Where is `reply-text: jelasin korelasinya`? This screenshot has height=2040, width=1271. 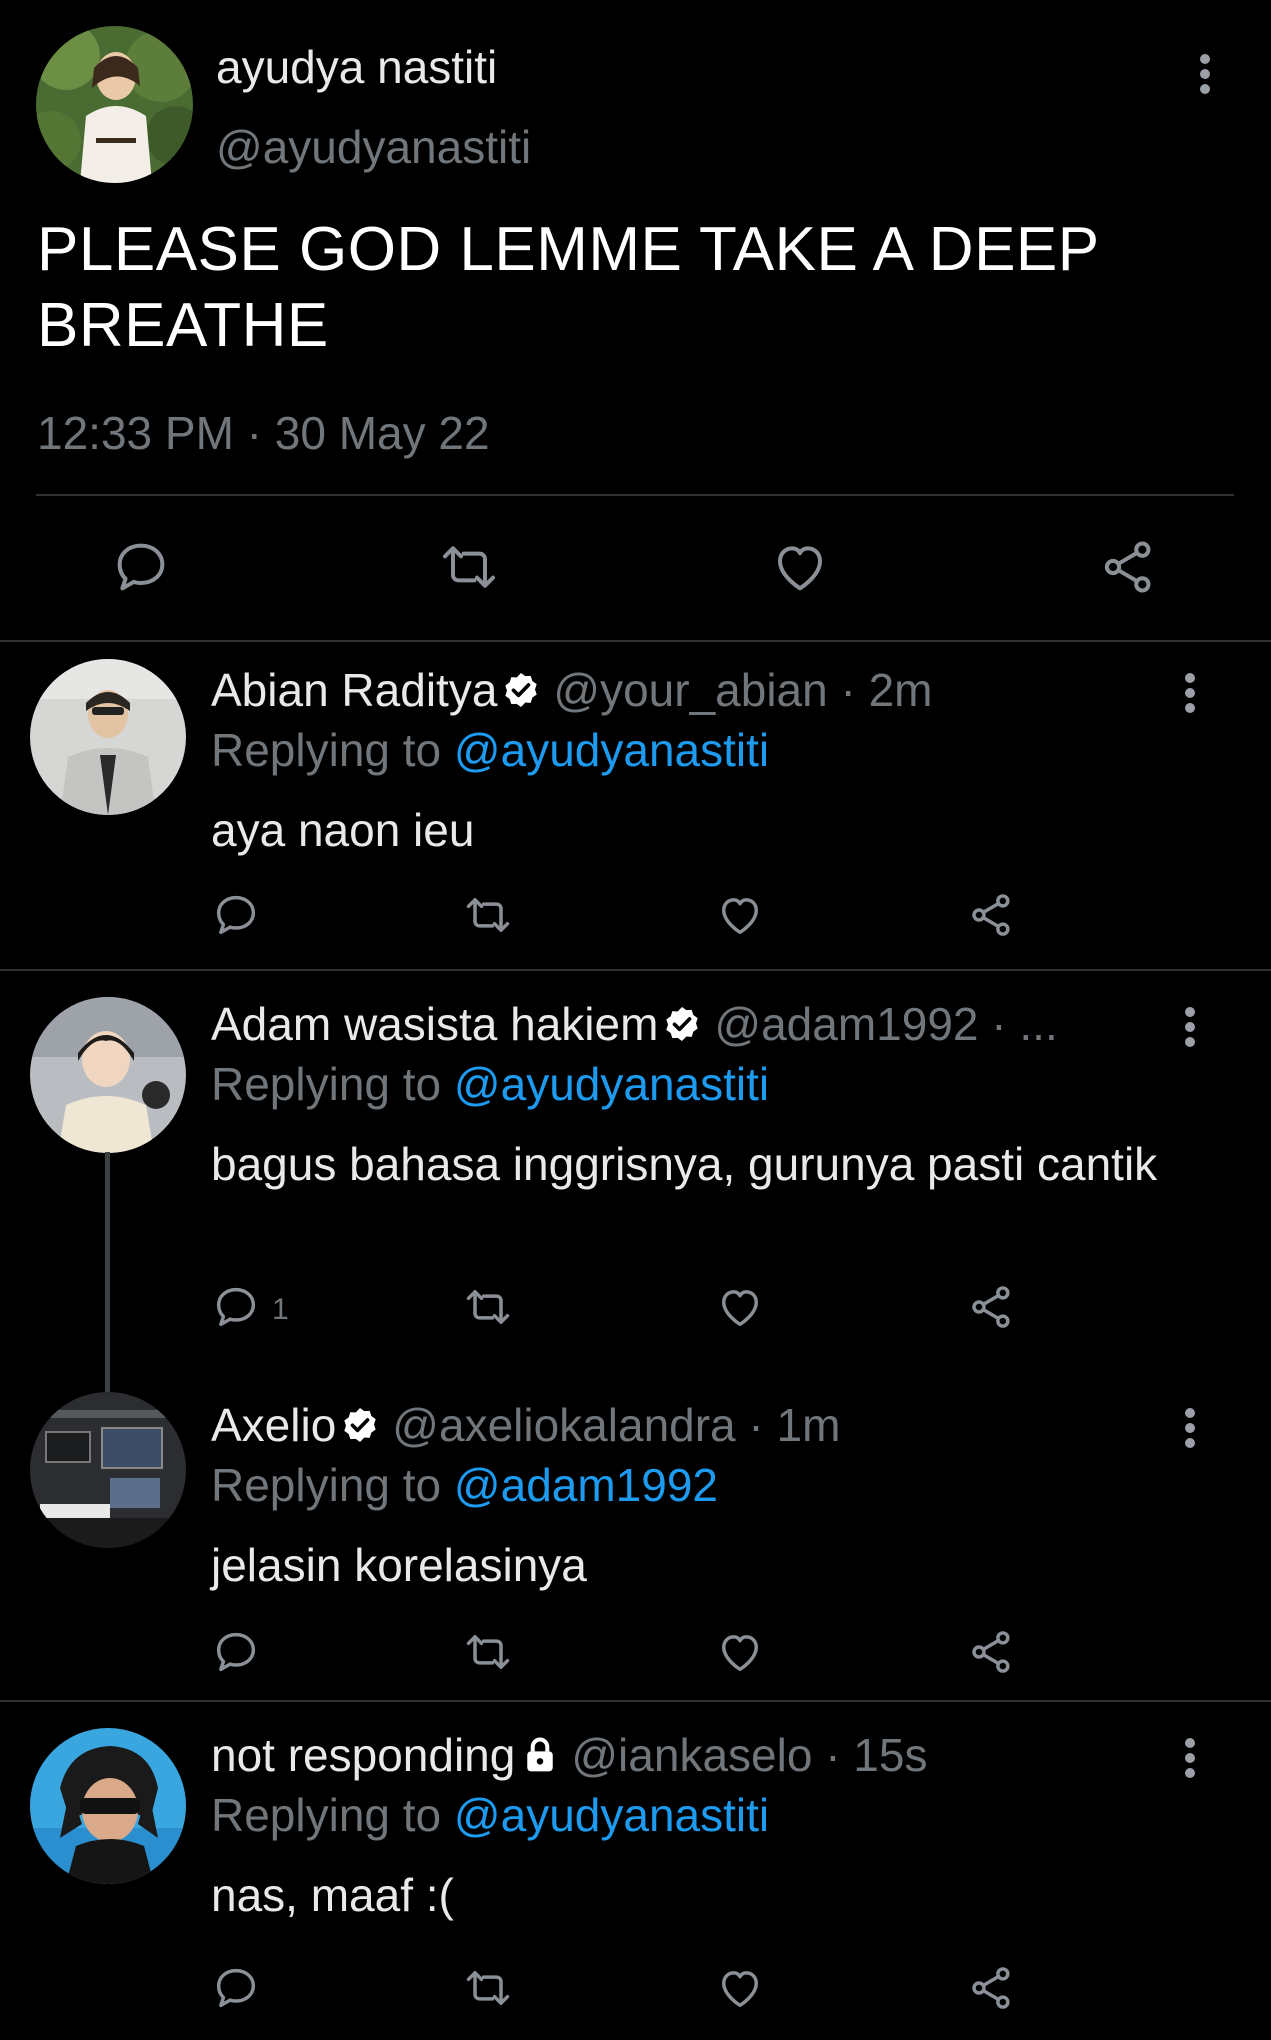 reply-text: jelasin korelasinya is located at coordinates (399, 1565).